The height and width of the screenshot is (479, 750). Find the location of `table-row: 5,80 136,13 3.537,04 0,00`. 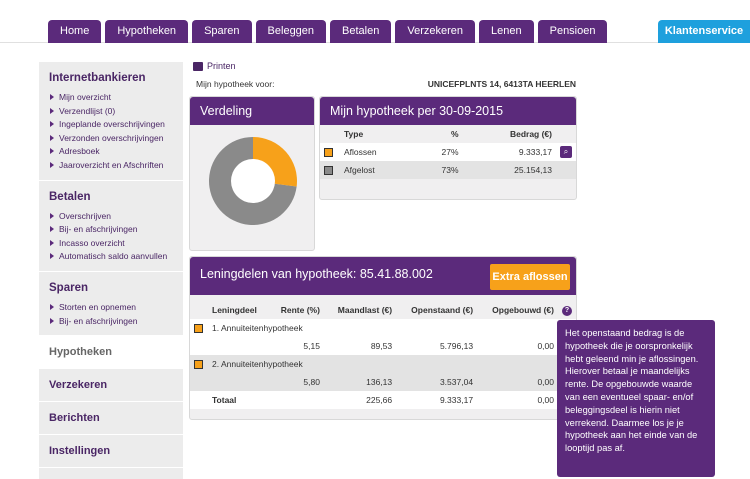

table-row: 5,80 136,13 3.537,04 0,00 is located at coordinates (383, 382).